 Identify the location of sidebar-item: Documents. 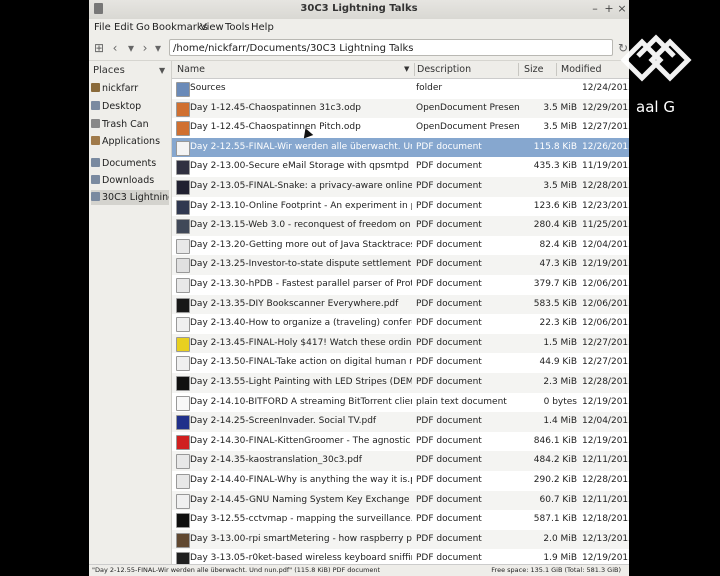
(130, 163).